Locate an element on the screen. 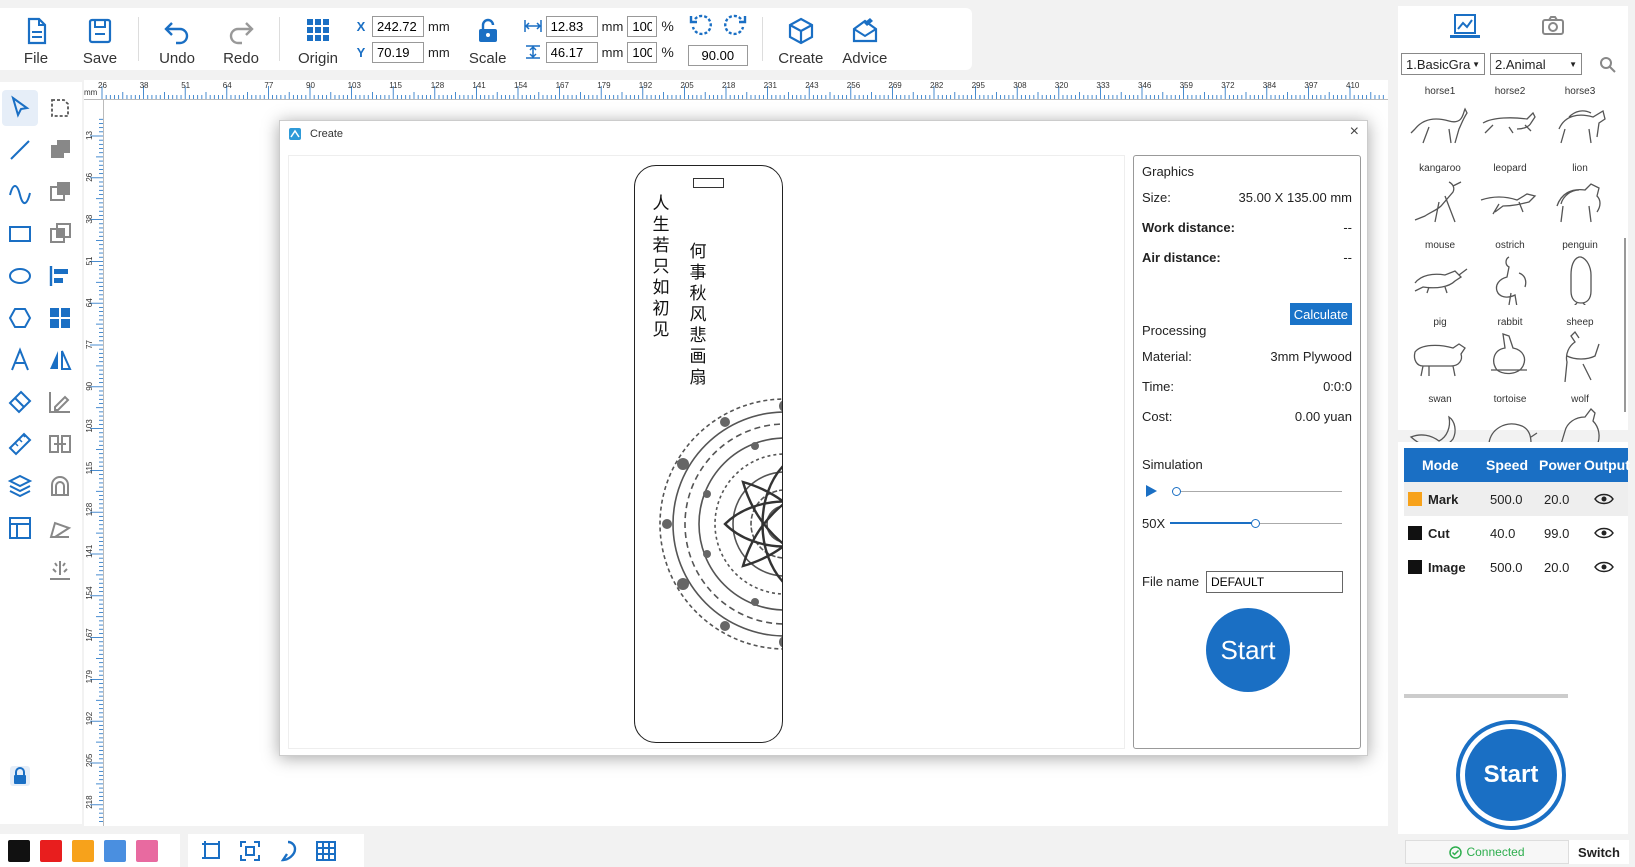 The height and width of the screenshot is (867, 1635). rotation-input is located at coordinates (717, 55).